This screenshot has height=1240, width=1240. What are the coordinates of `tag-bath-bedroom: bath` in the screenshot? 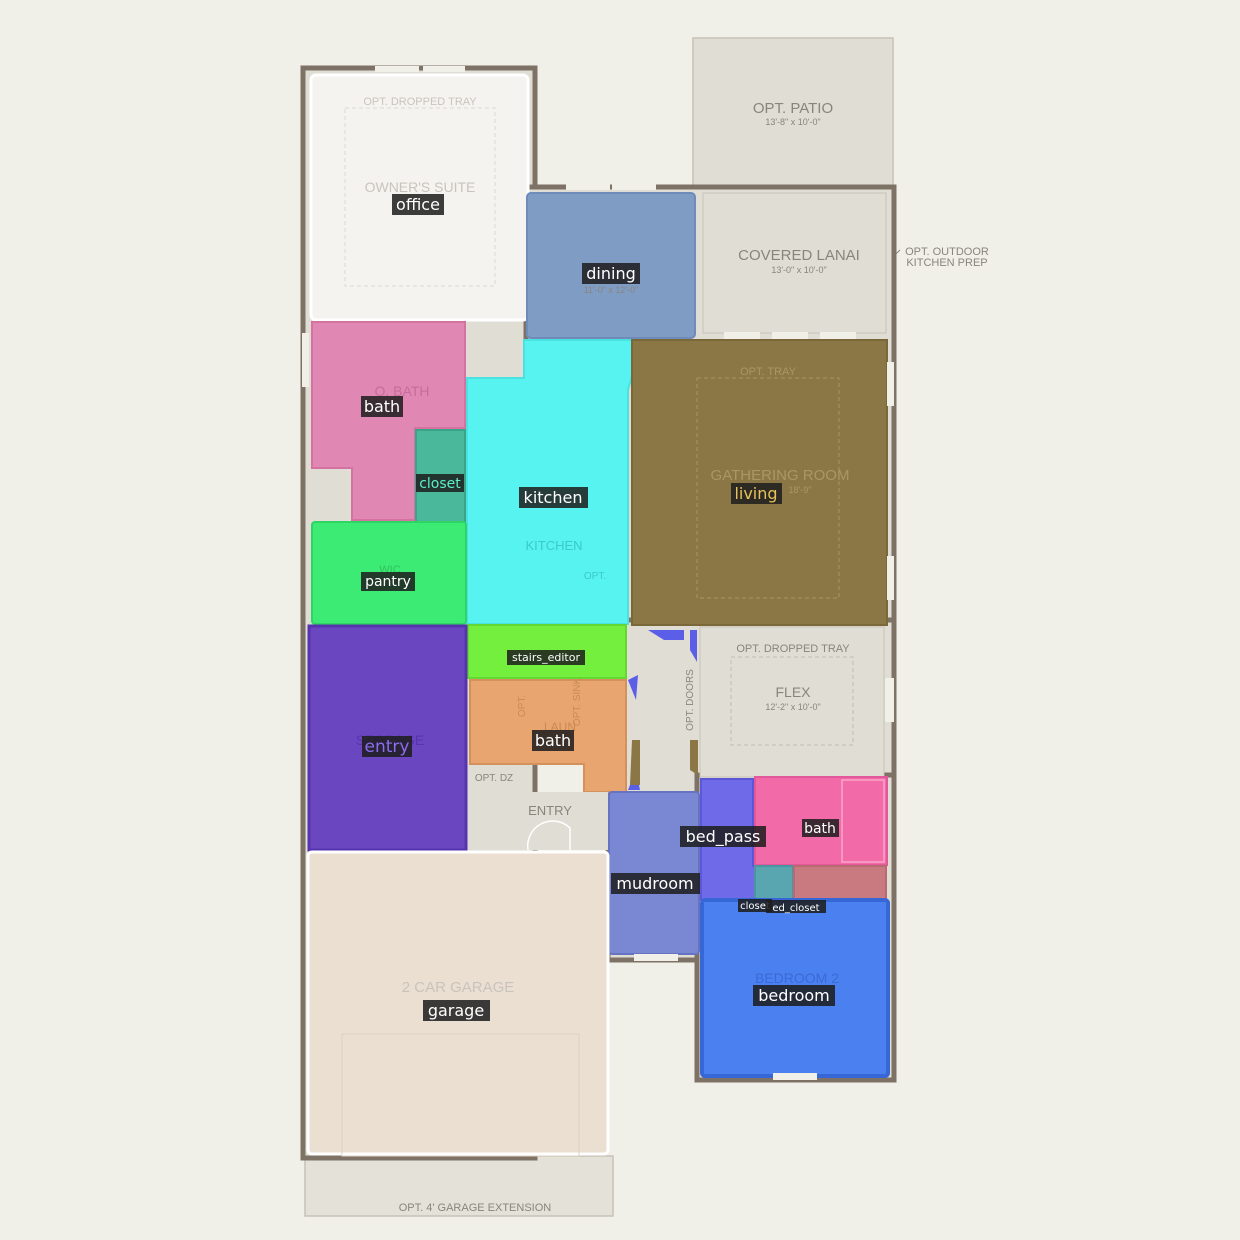 It's located at (820, 828).